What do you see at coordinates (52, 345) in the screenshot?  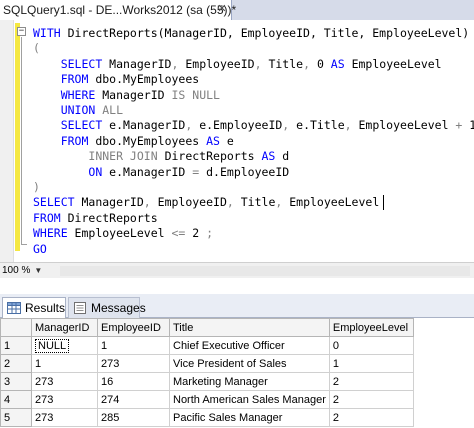 I see `grid-cell-value: NULL` at bounding box center [52, 345].